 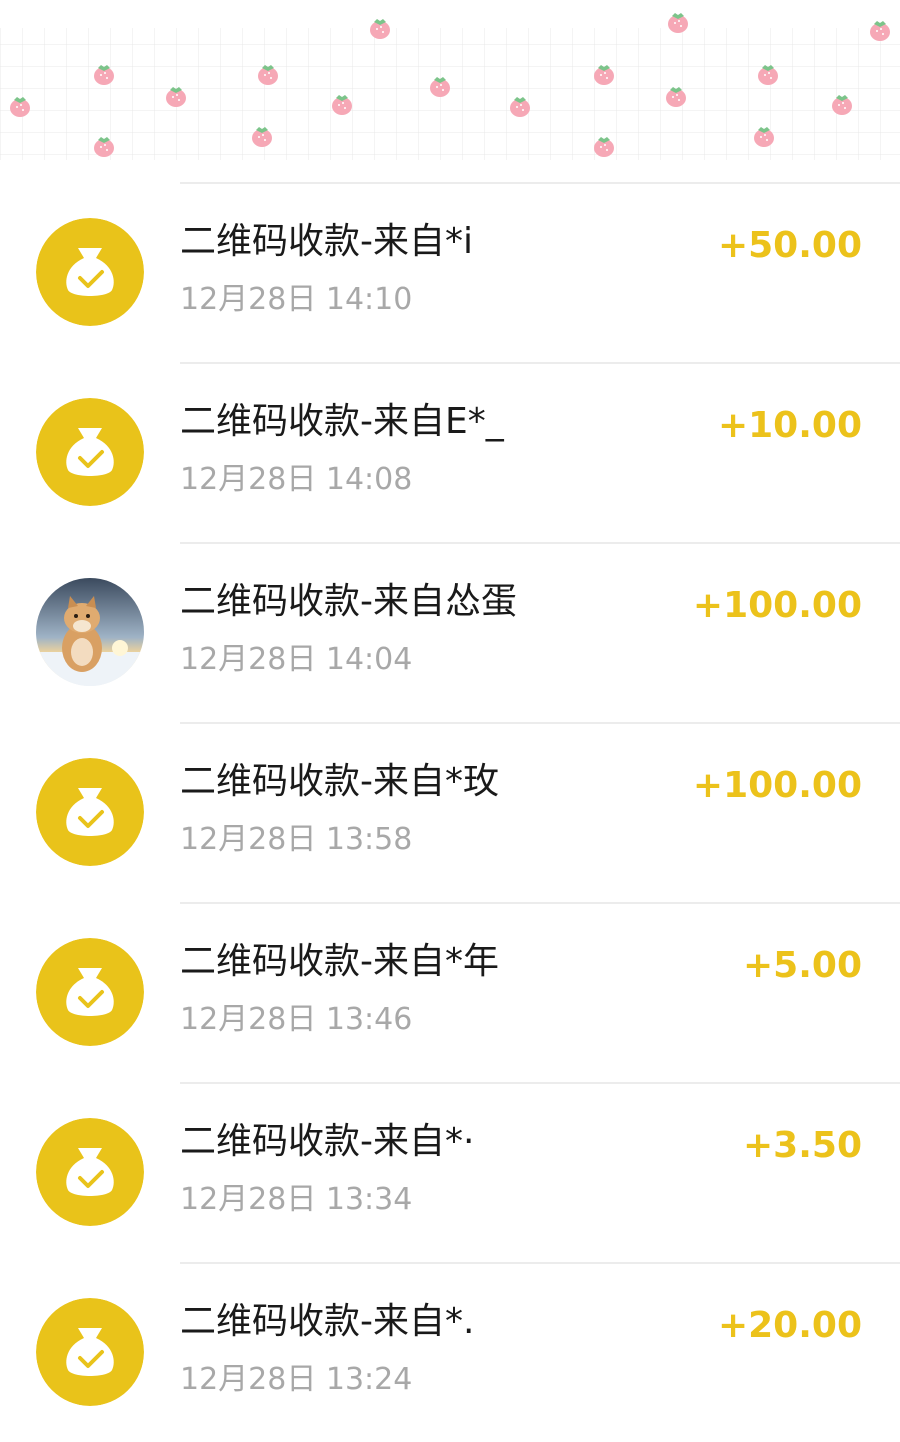 I want to click on transaction-time: 12月28日 13:58, so click(x=296, y=839).